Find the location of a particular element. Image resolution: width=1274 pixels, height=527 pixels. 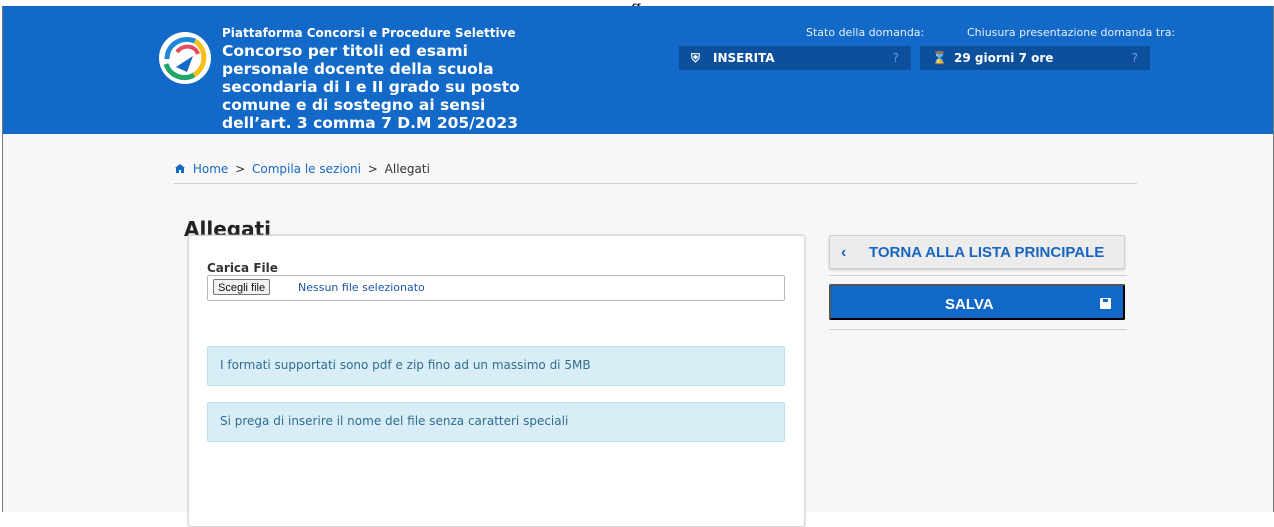

save-button: SALVA is located at coordinates (977, 302).